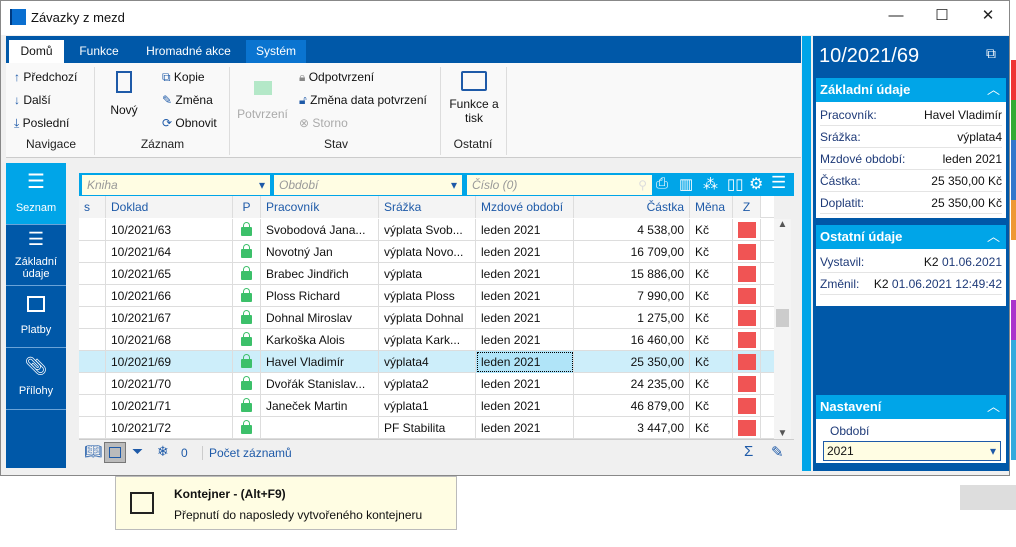  Describe the element at coordinates (632, 207) in the screenshot. I see `column-header: Částka` at that location.